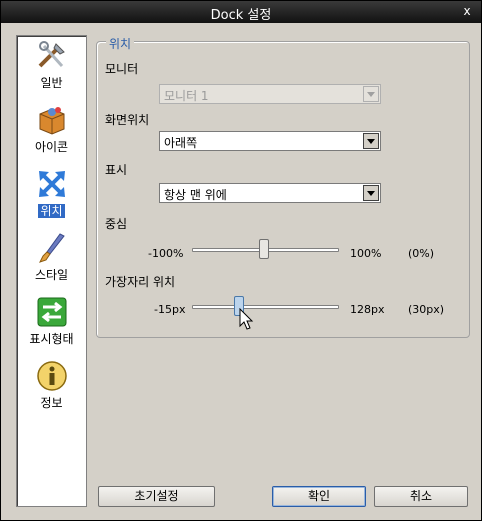 The height and width of the screenshot is (521, 482). What do you see at coordinates (51, 264) in the screenshot?
I see `sidebar-item-style: 스타일` at bounding box center [51, 264].